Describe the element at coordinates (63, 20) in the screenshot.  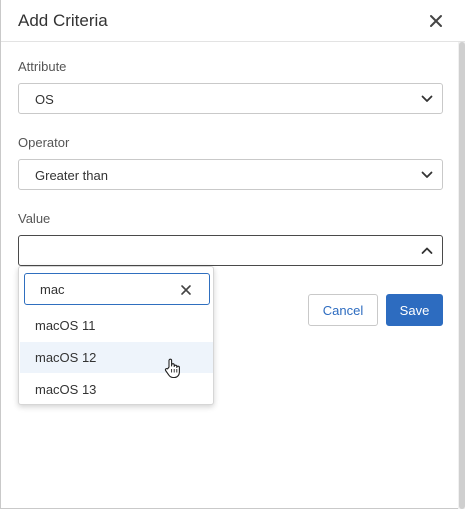
I see `dialog-title: Add Criteria` at that location.